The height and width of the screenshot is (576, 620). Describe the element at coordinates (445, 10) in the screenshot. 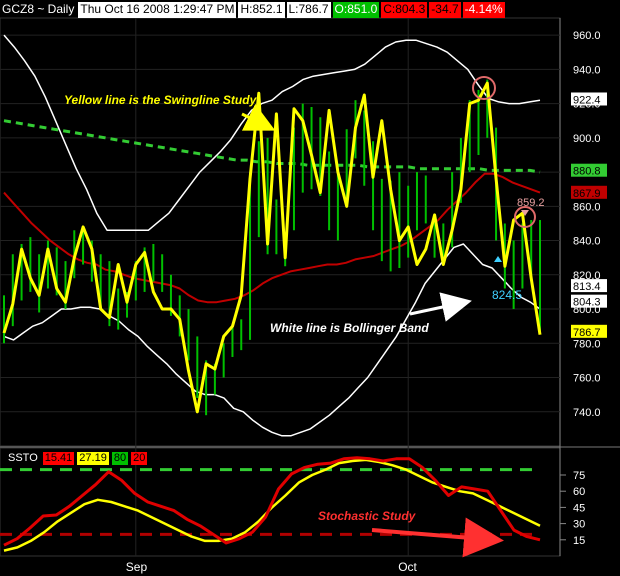

I see `change-label: -34.7` at that location.